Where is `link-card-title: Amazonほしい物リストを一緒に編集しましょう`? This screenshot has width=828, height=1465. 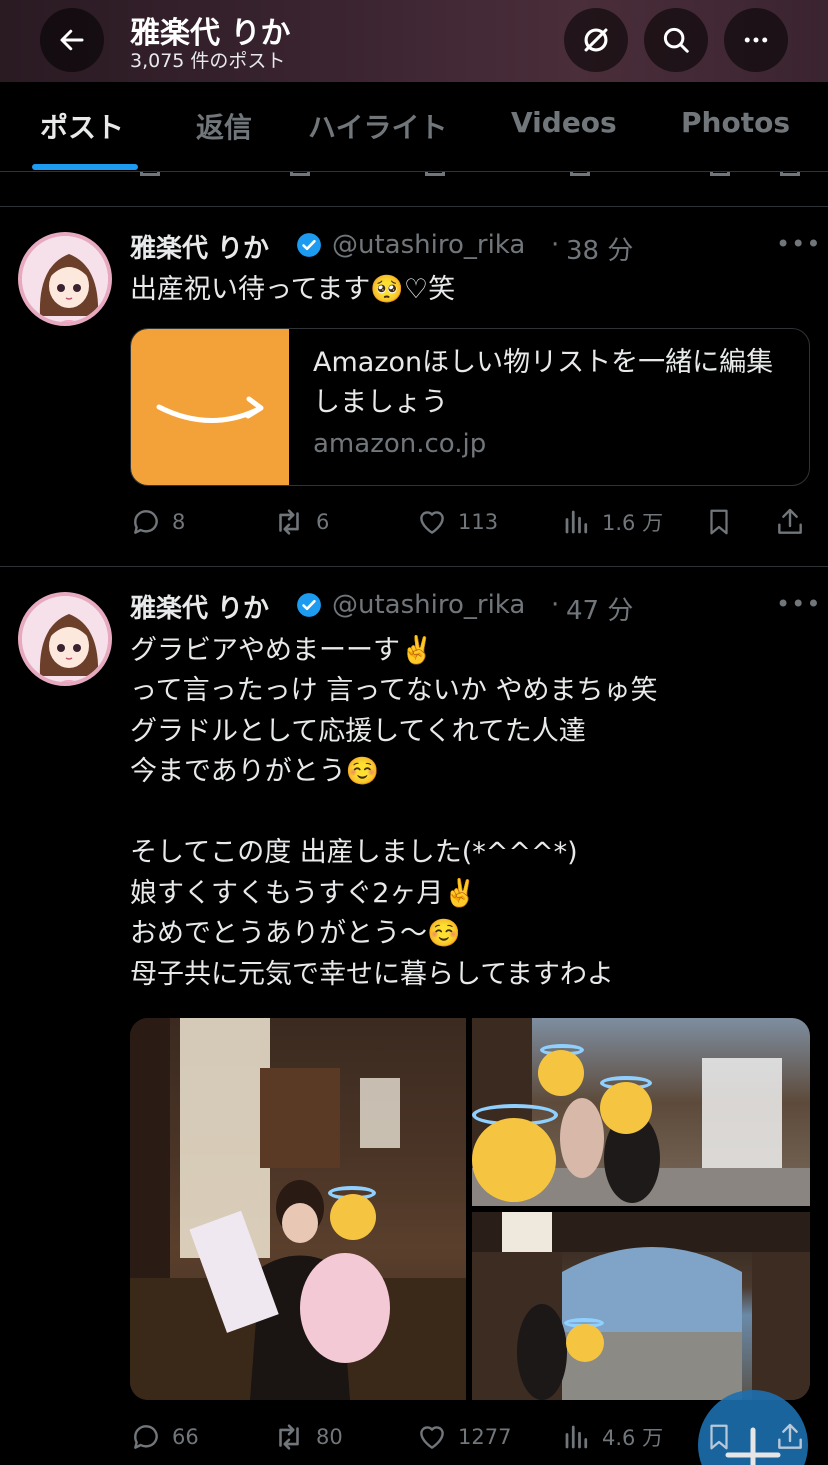 link-card-title: Amazonほしい物リストを一緒に編集しましょう is located at coordinates (543, 382).